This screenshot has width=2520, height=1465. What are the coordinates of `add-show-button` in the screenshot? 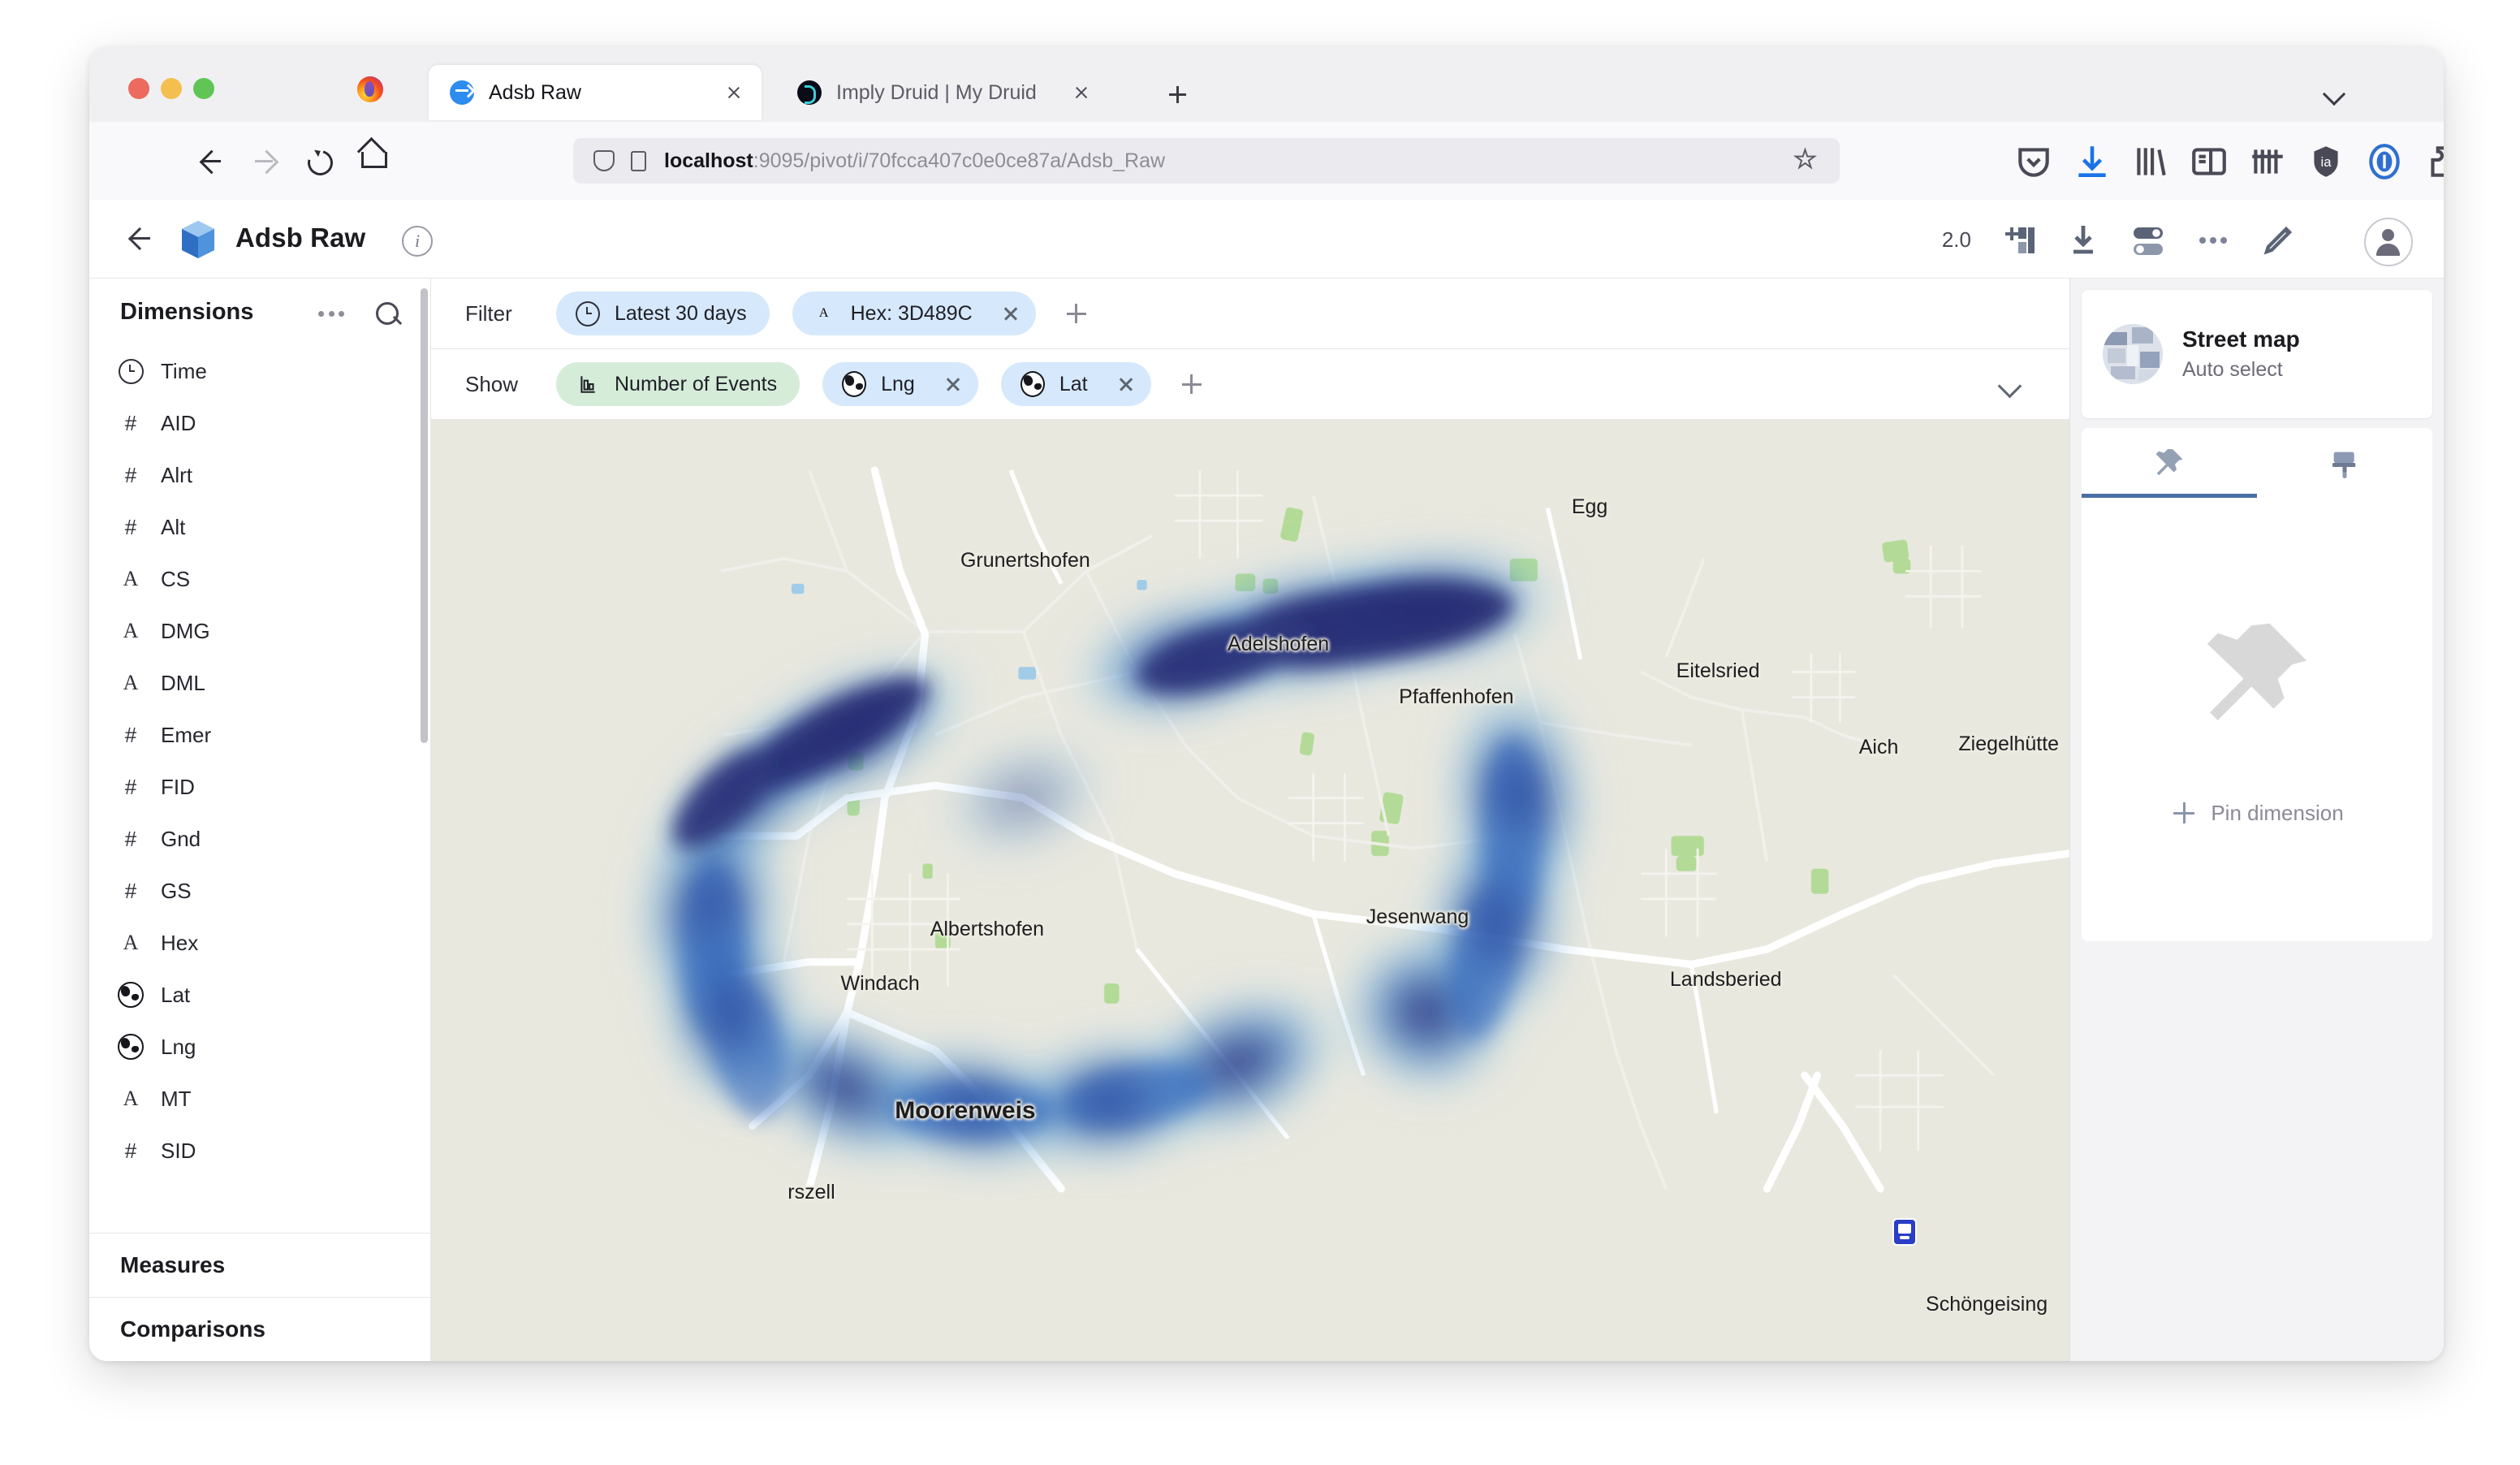 It's located at (1192, 384).